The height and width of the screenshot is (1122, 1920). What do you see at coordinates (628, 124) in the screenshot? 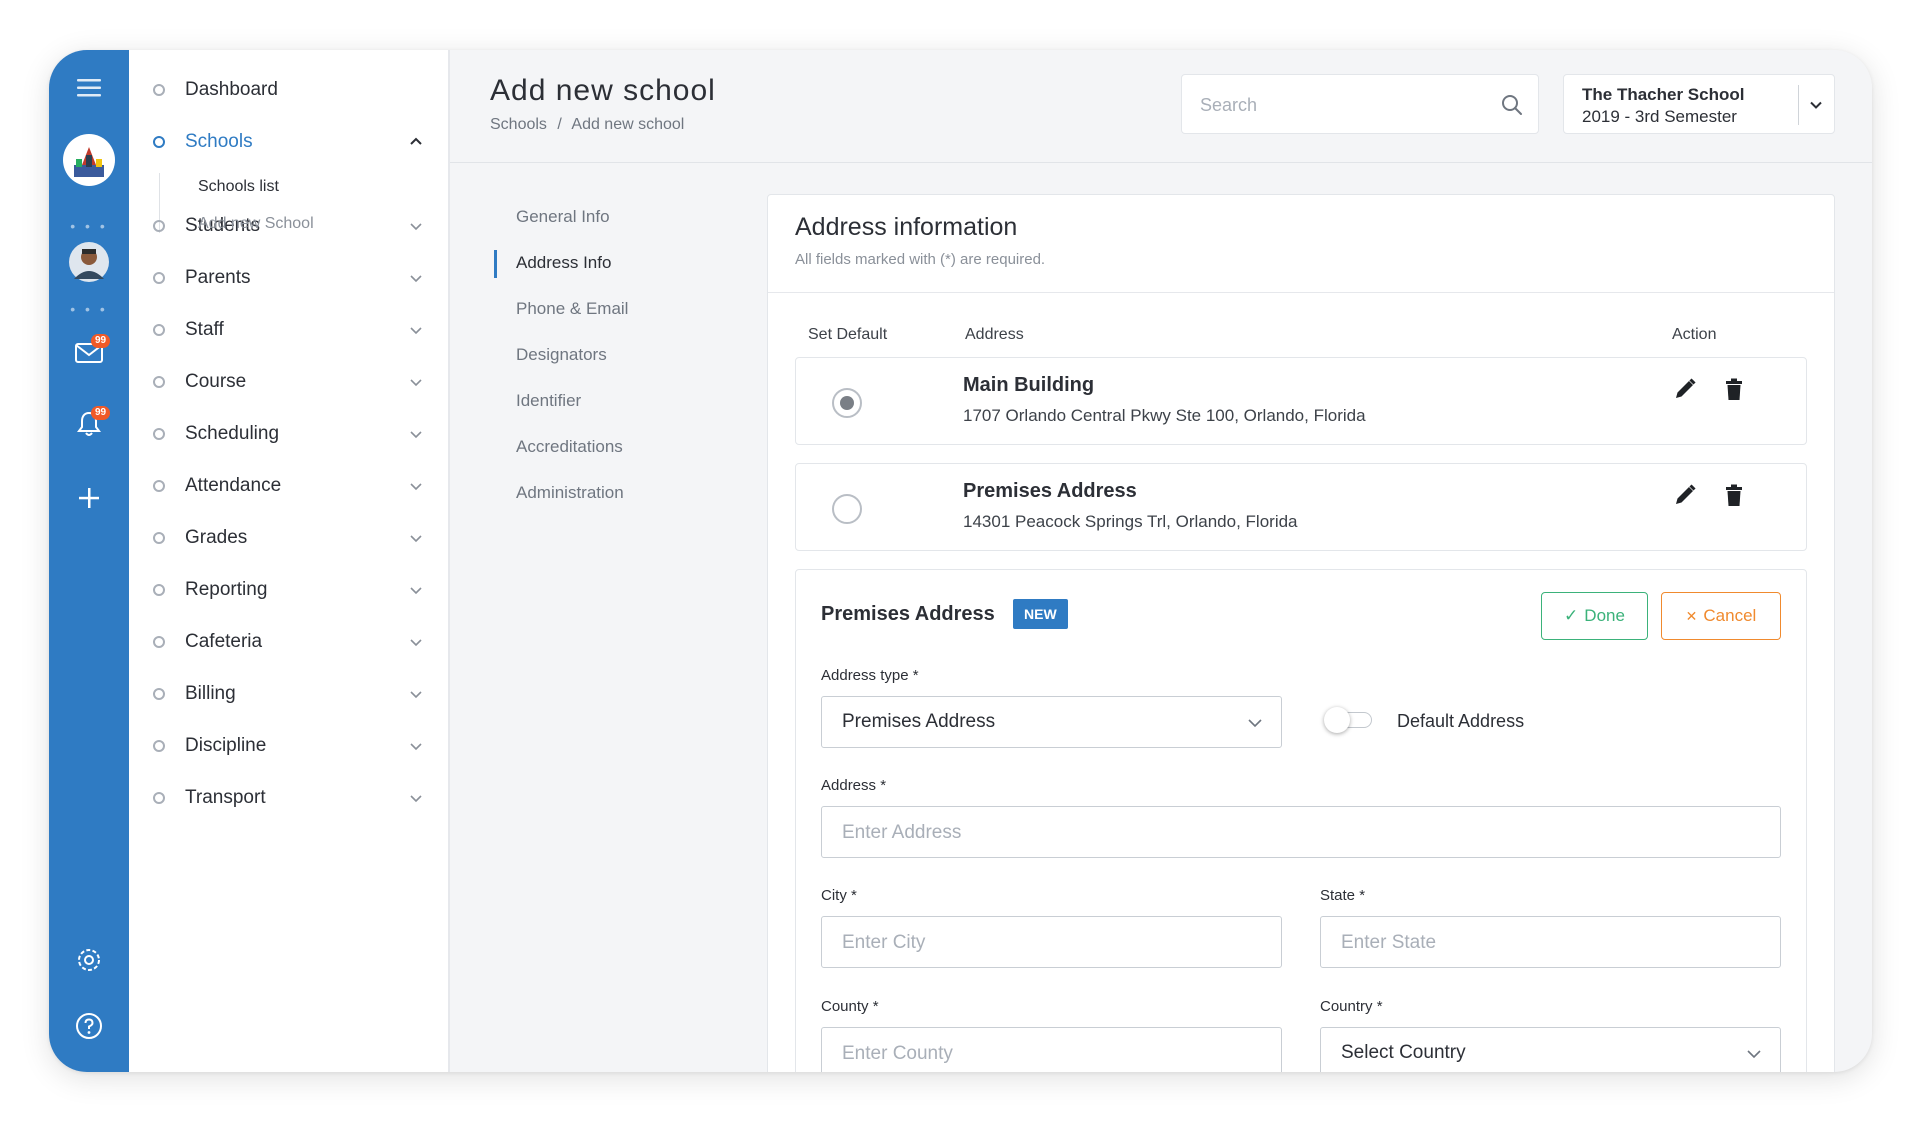
I see `breadcrumb-current: Add new school` at bounding box center [628, 124].